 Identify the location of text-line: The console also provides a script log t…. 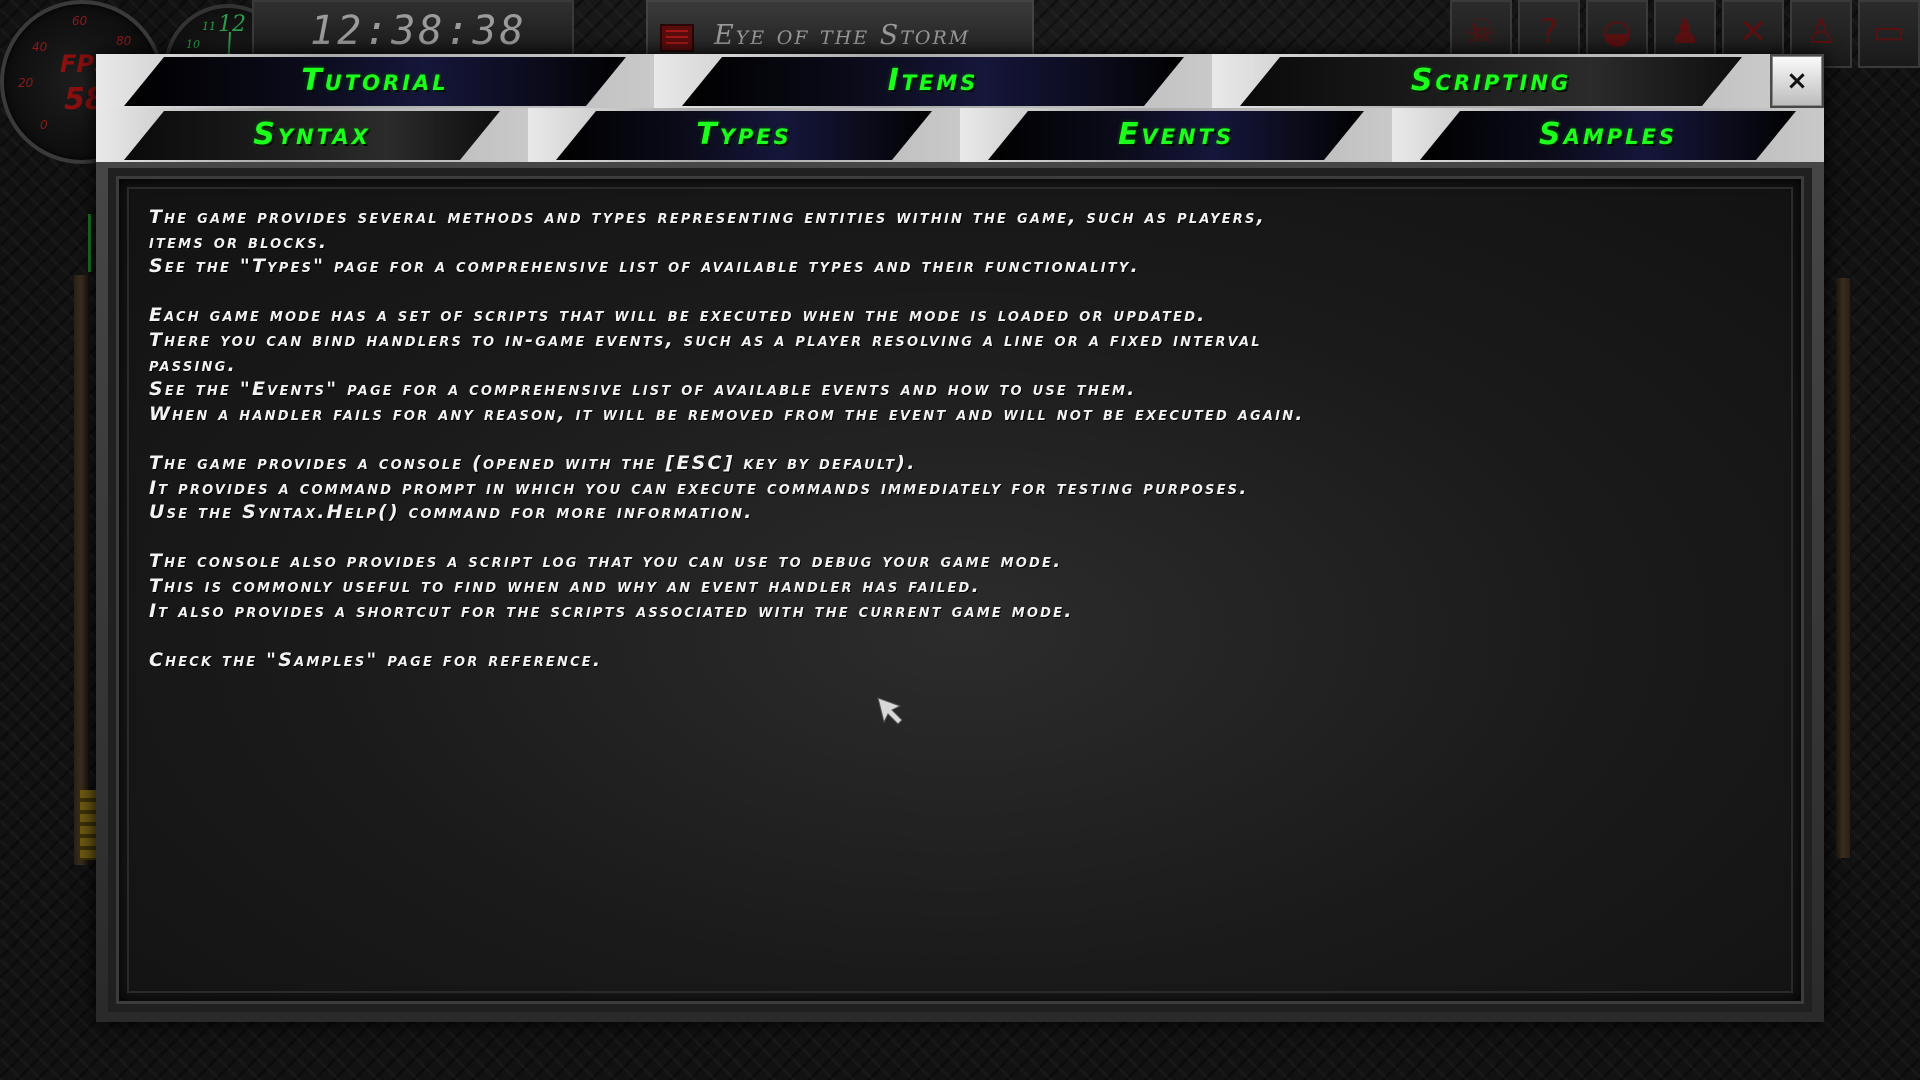
(606, 561).